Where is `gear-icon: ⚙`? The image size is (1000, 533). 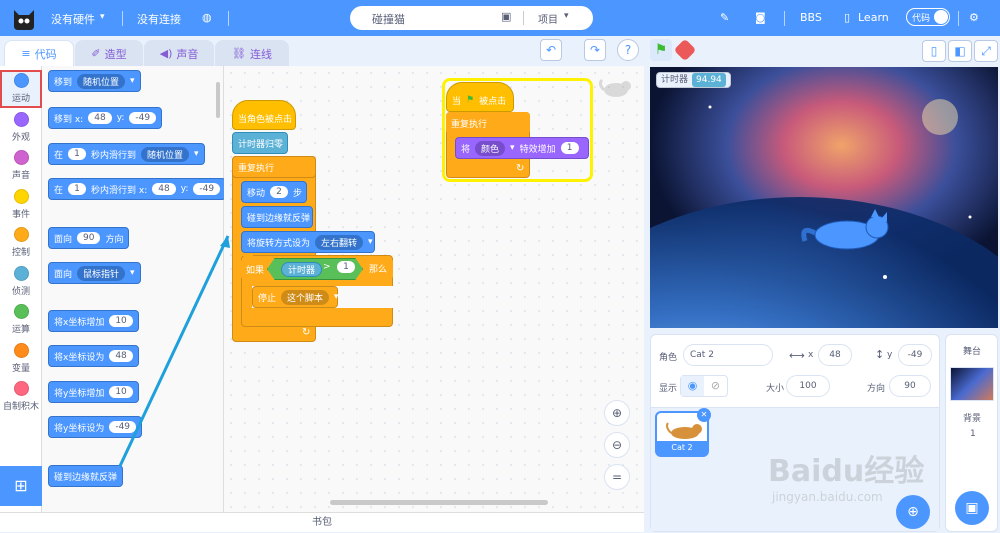
gear-icon: ⚙ is located at coordinates (974, 17).